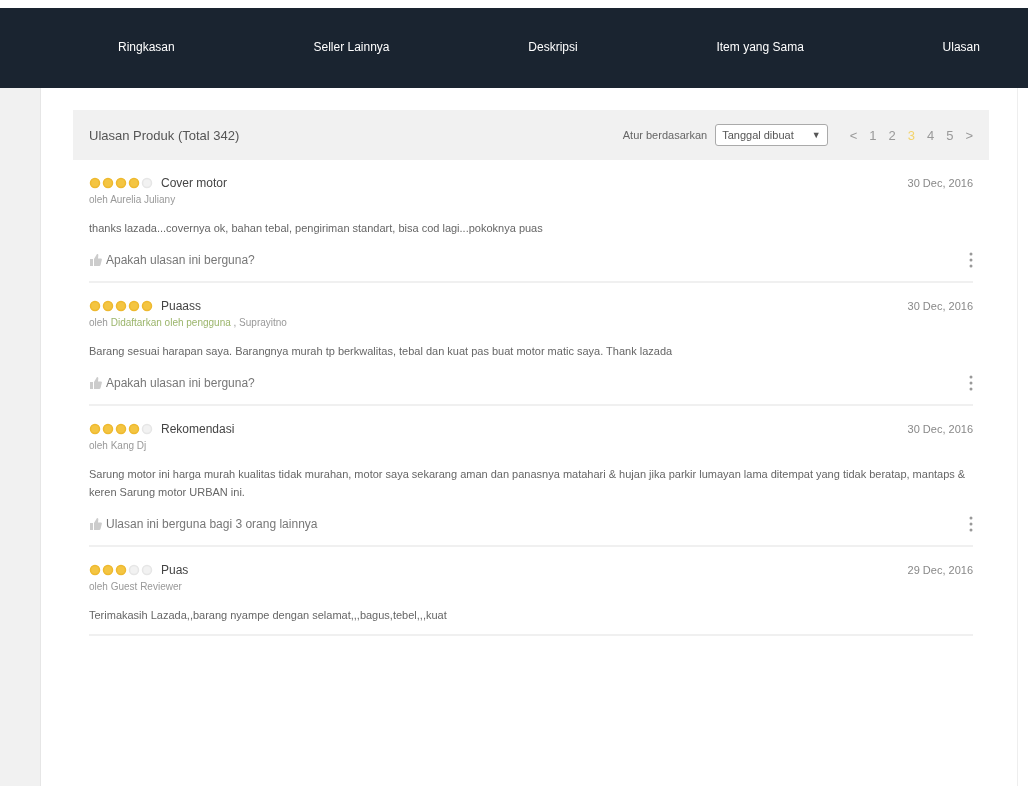  I want to click on review-text: Barang sesuai harapan saya. Barangnya murah tp berkwalitas, tebal dan kuat pas buat motor matic saya. Thank lazada, so click(381, 351).